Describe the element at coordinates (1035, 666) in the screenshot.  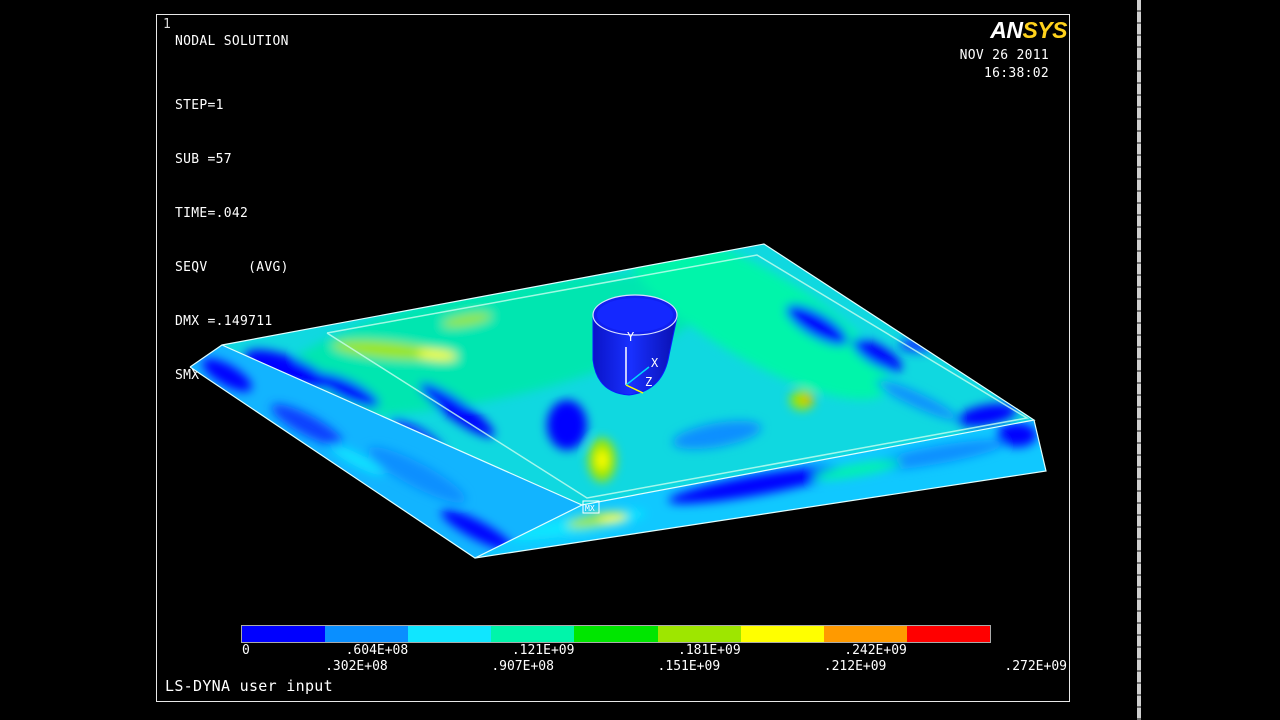
I see `legend-tick-lower: .272E+09` at that location.